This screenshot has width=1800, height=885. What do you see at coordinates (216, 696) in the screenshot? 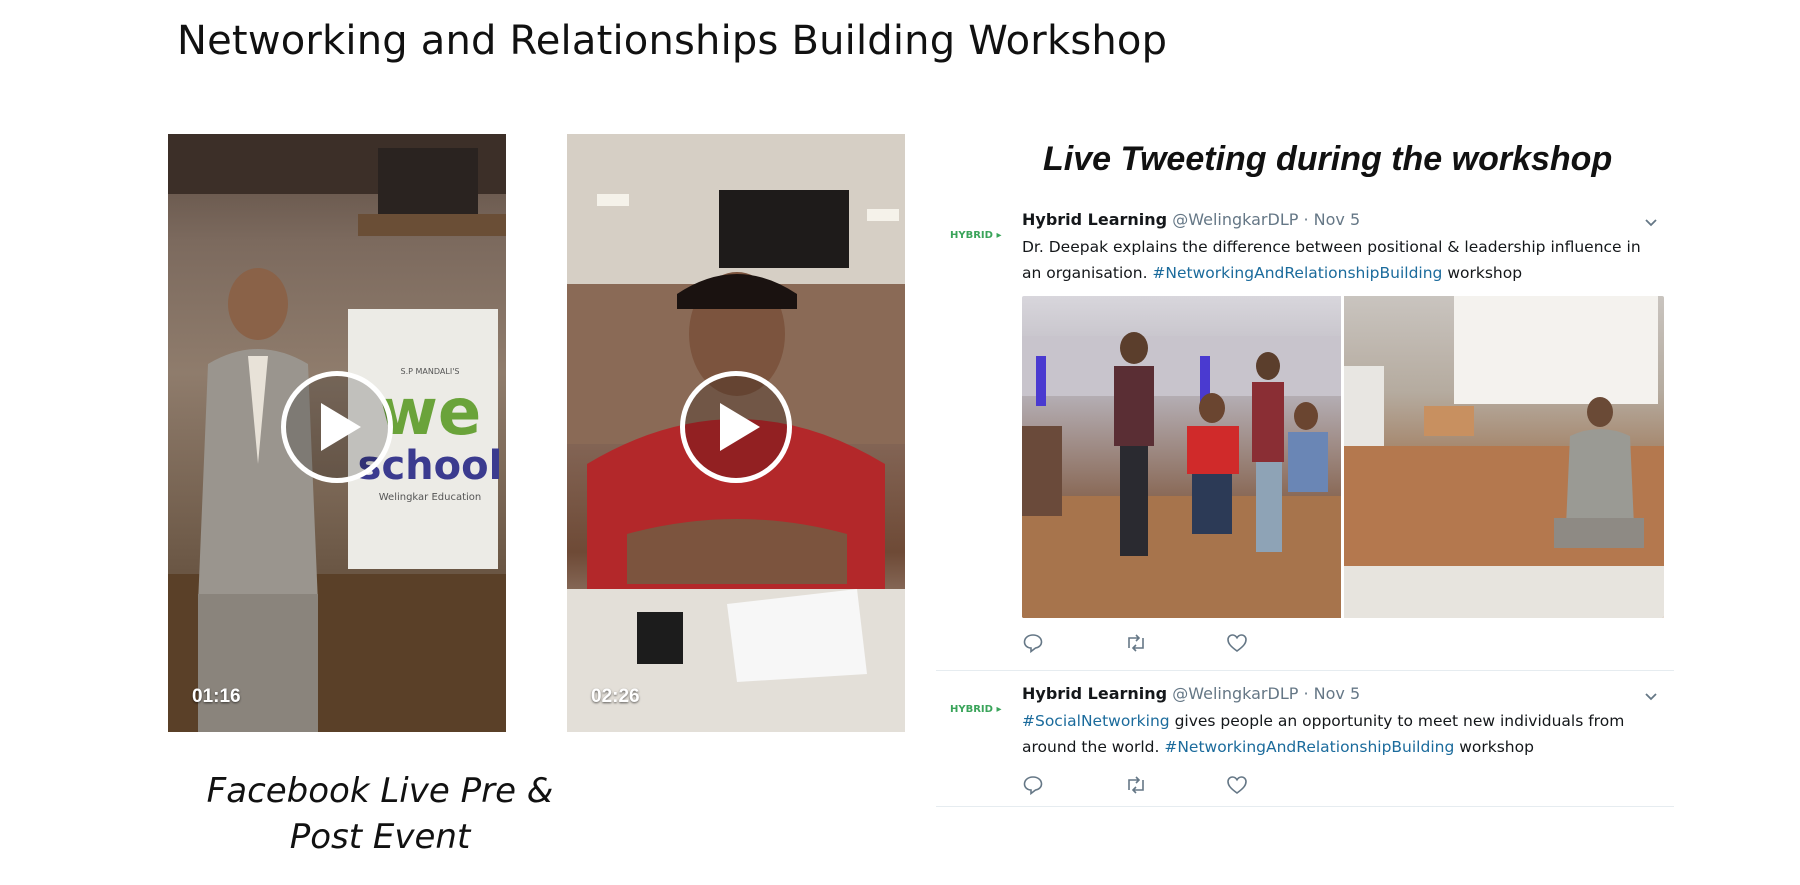
I see `video-duration: 01:16` at bounding box center [216, 696].